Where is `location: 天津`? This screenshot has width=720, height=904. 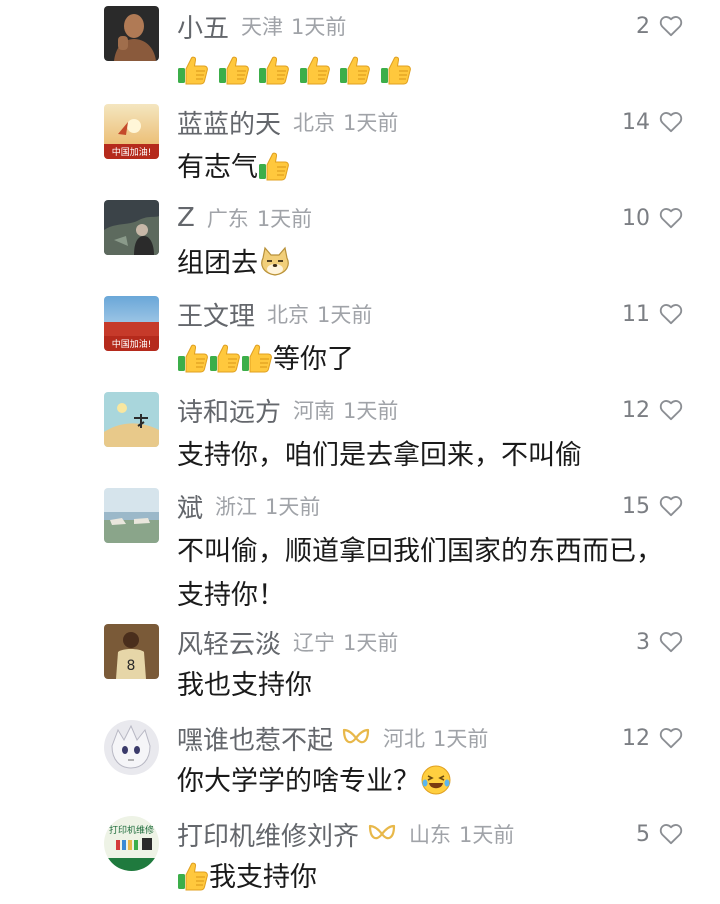 location: 天津 is located at coordinates (262, 27).